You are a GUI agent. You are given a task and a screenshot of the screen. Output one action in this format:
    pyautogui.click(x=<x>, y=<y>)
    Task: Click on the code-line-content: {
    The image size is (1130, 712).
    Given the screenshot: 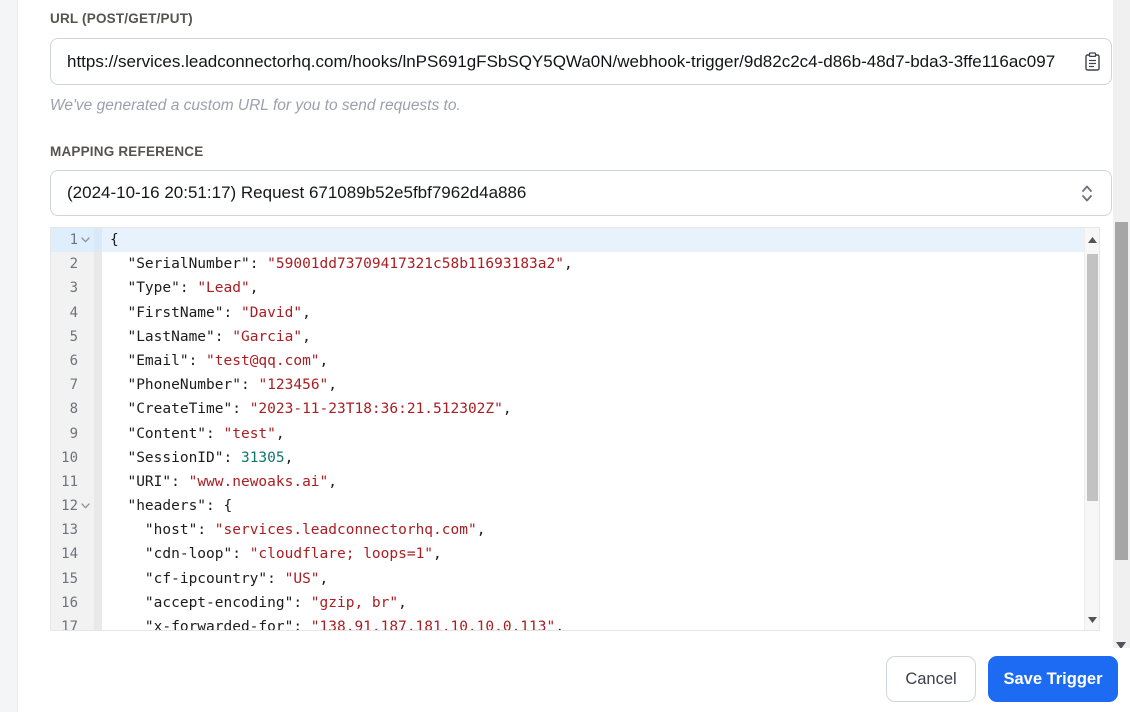 What is the action you would take?
    pyautogui.click(x=110, y=240)
    